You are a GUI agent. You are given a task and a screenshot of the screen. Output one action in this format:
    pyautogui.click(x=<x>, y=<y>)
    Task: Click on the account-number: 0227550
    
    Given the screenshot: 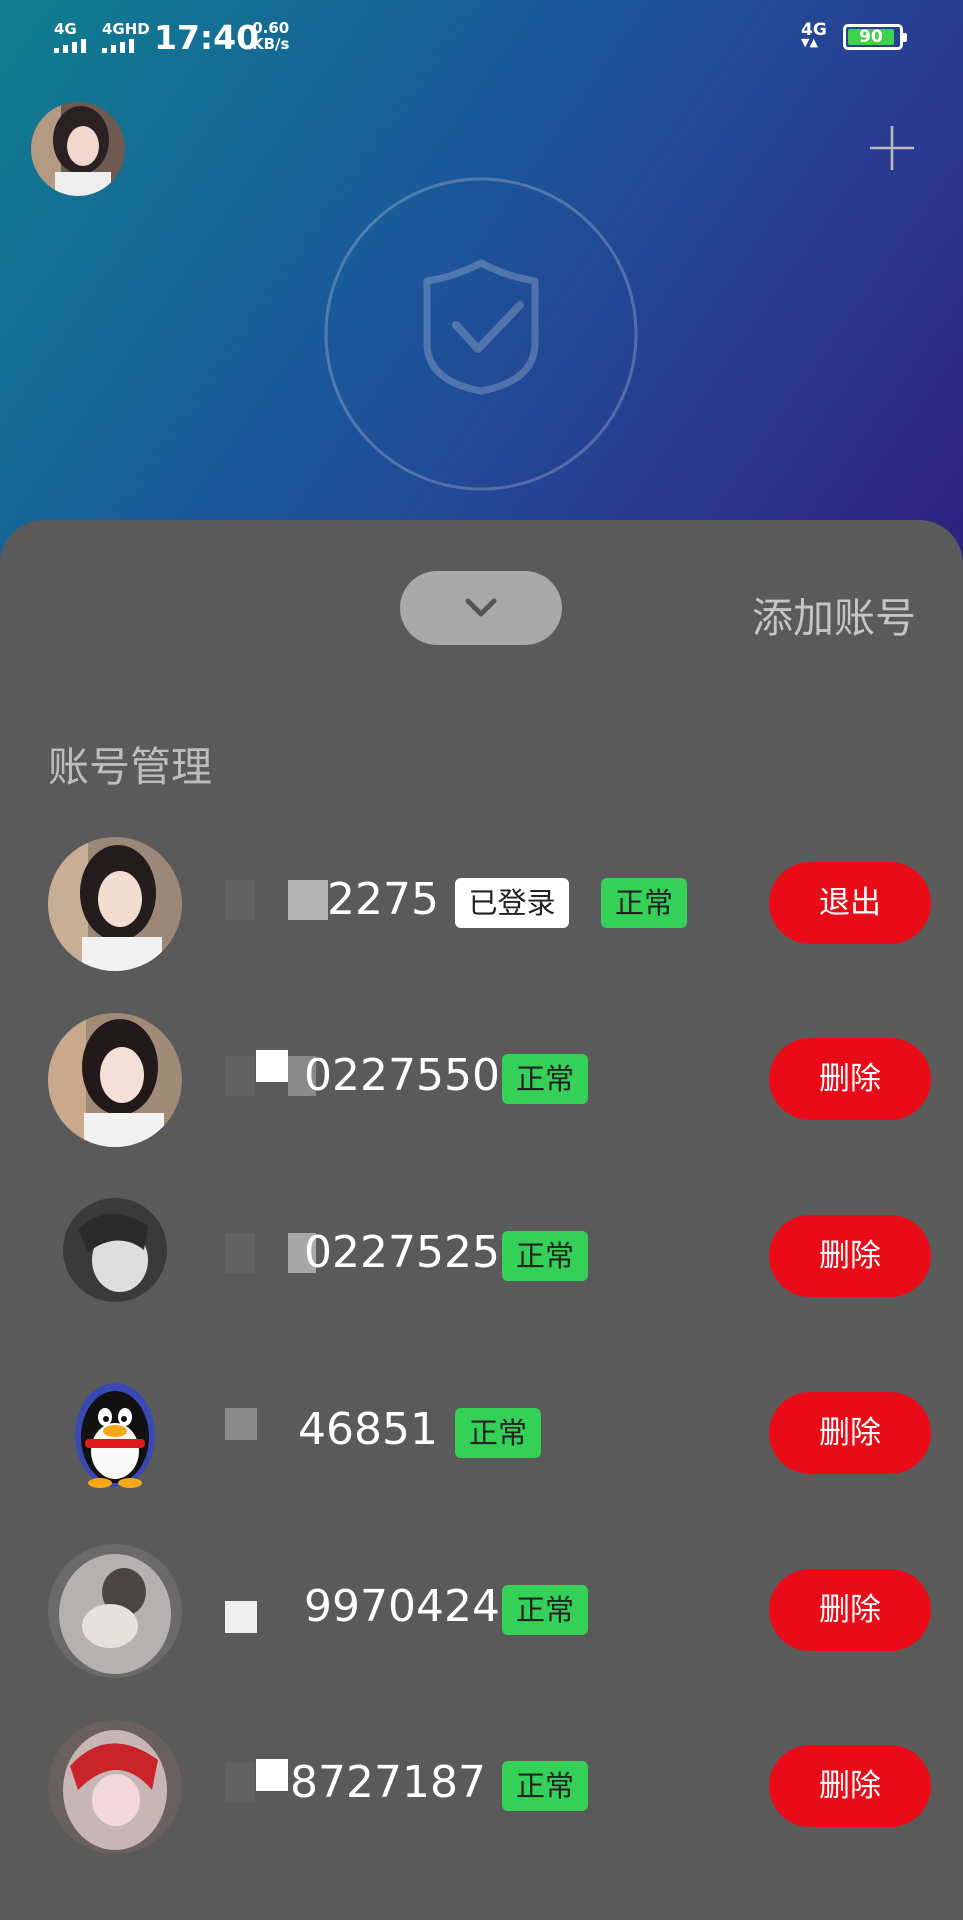 What is the action you would take?
    pyautogui.click(x=402, y=1075)
    